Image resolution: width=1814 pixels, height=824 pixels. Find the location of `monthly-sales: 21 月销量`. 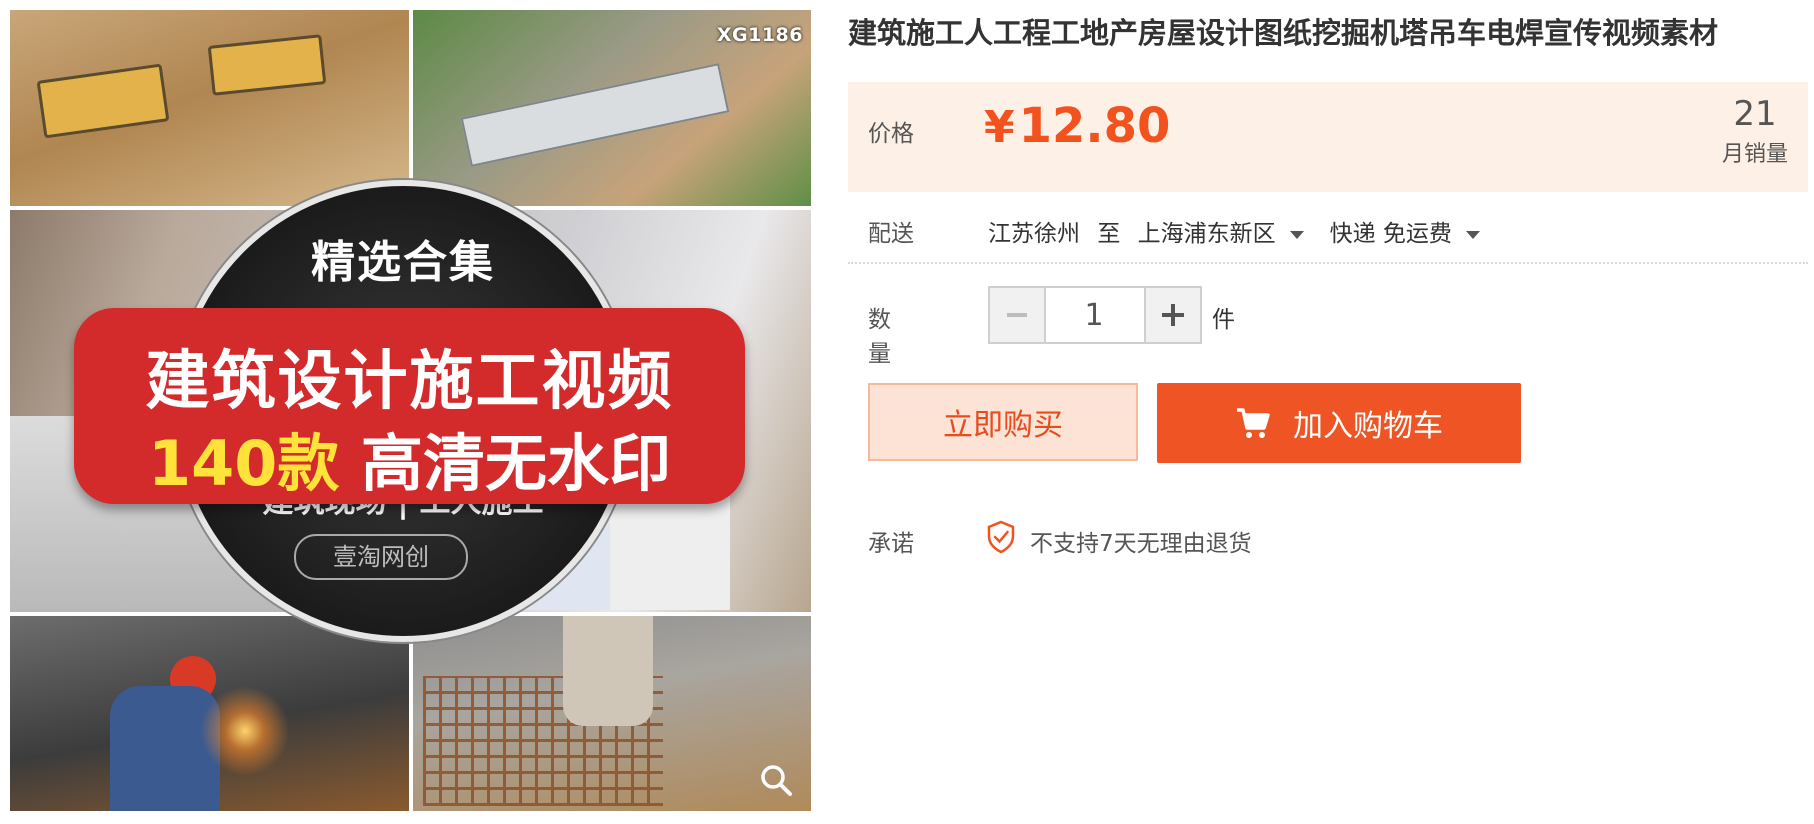

monthly-sales: 21 月销量 is located at coordinates (1755, 130).